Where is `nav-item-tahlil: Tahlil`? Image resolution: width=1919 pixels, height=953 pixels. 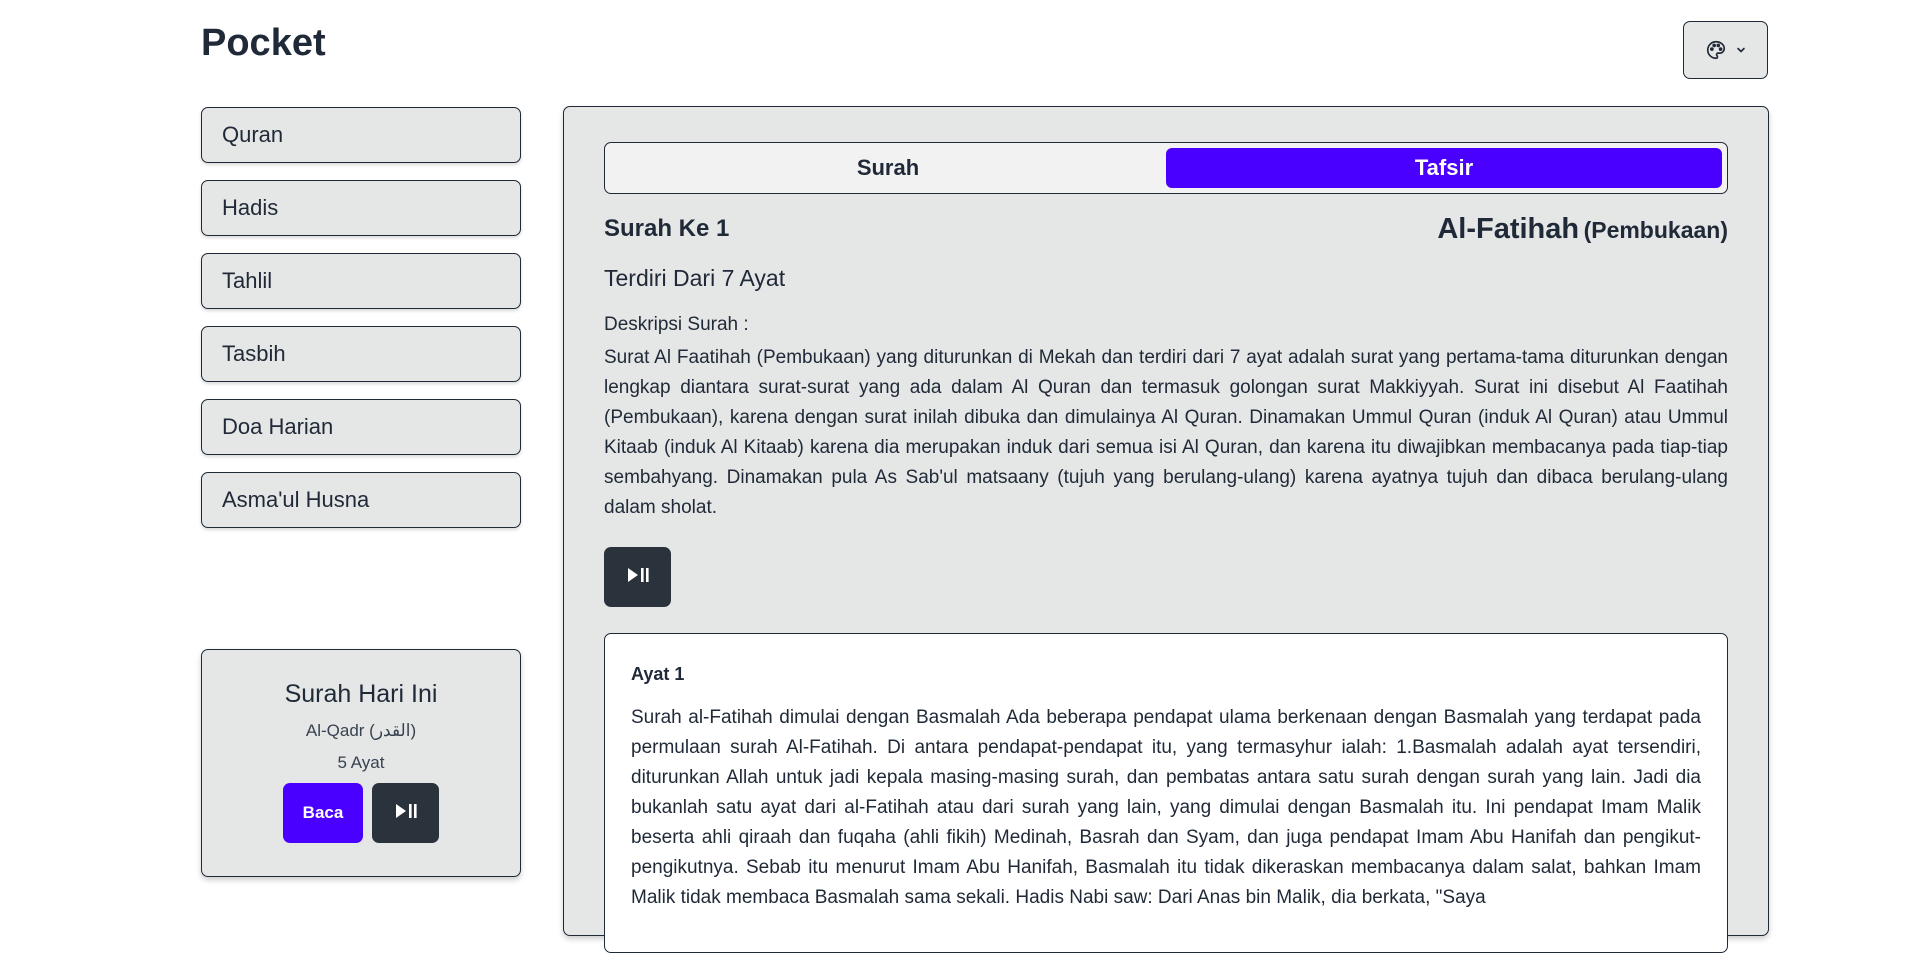 nav-item-tahlil: Tahlil is located at coordinates (361, 281).